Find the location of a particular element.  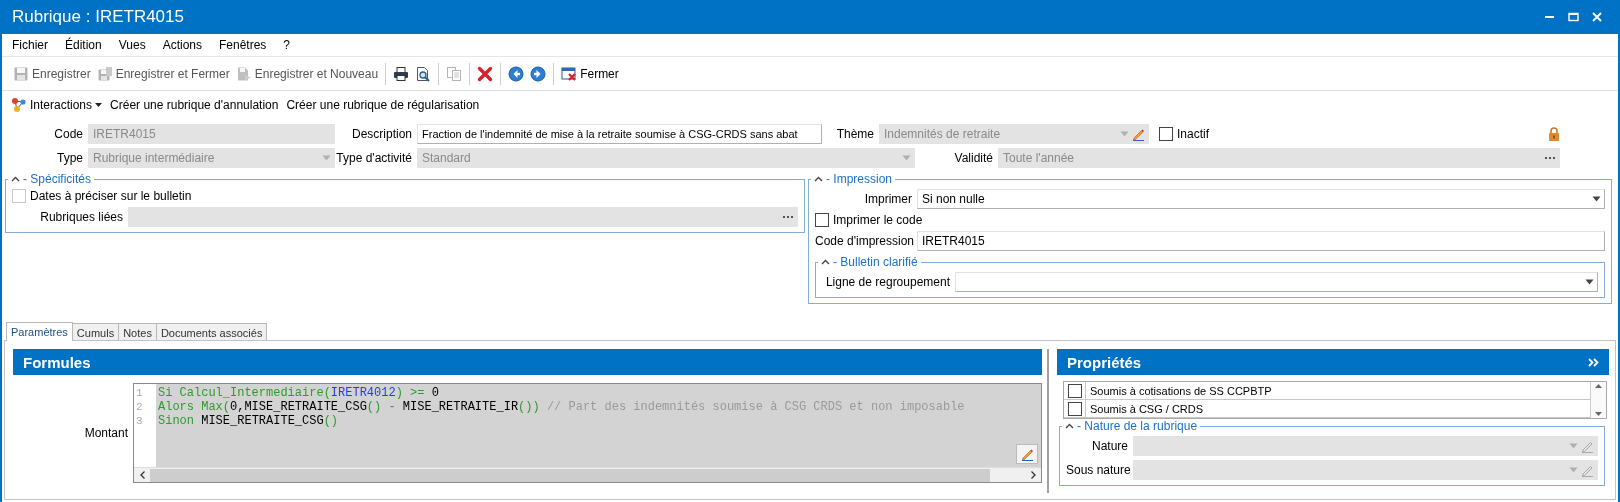

group-title: - Impression is located at coordinates (859, 179).